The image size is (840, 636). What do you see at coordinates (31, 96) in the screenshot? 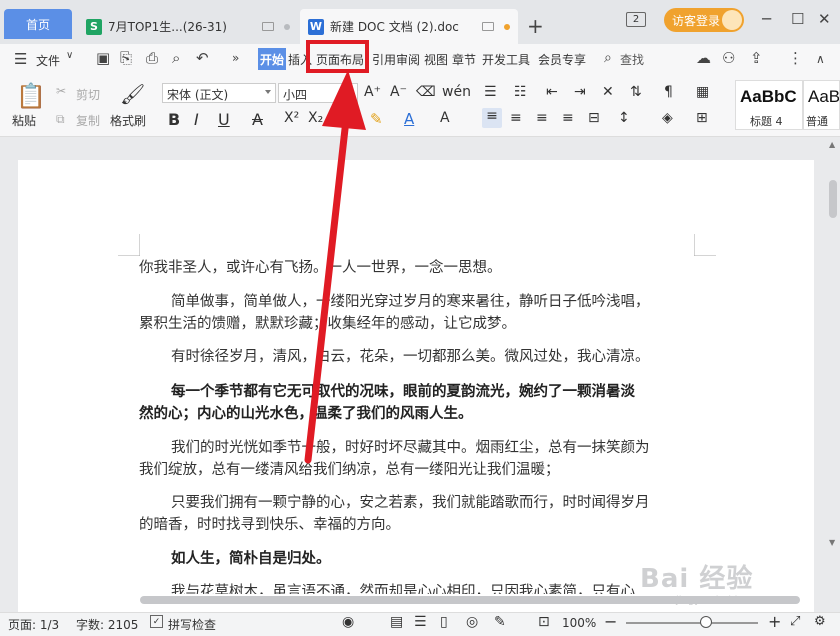
I see `paste-icon: 📋` at bounding box center [31, 96].